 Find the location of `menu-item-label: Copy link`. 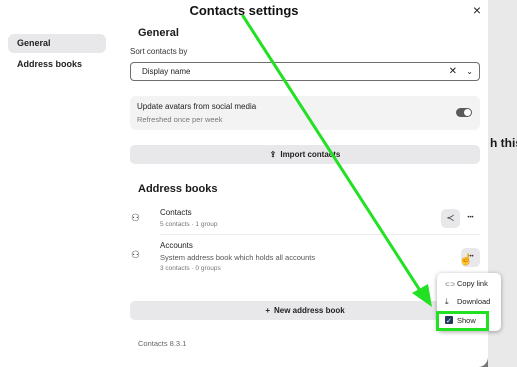

menu-item-label: Copy link is located at coordinates (472, 283).